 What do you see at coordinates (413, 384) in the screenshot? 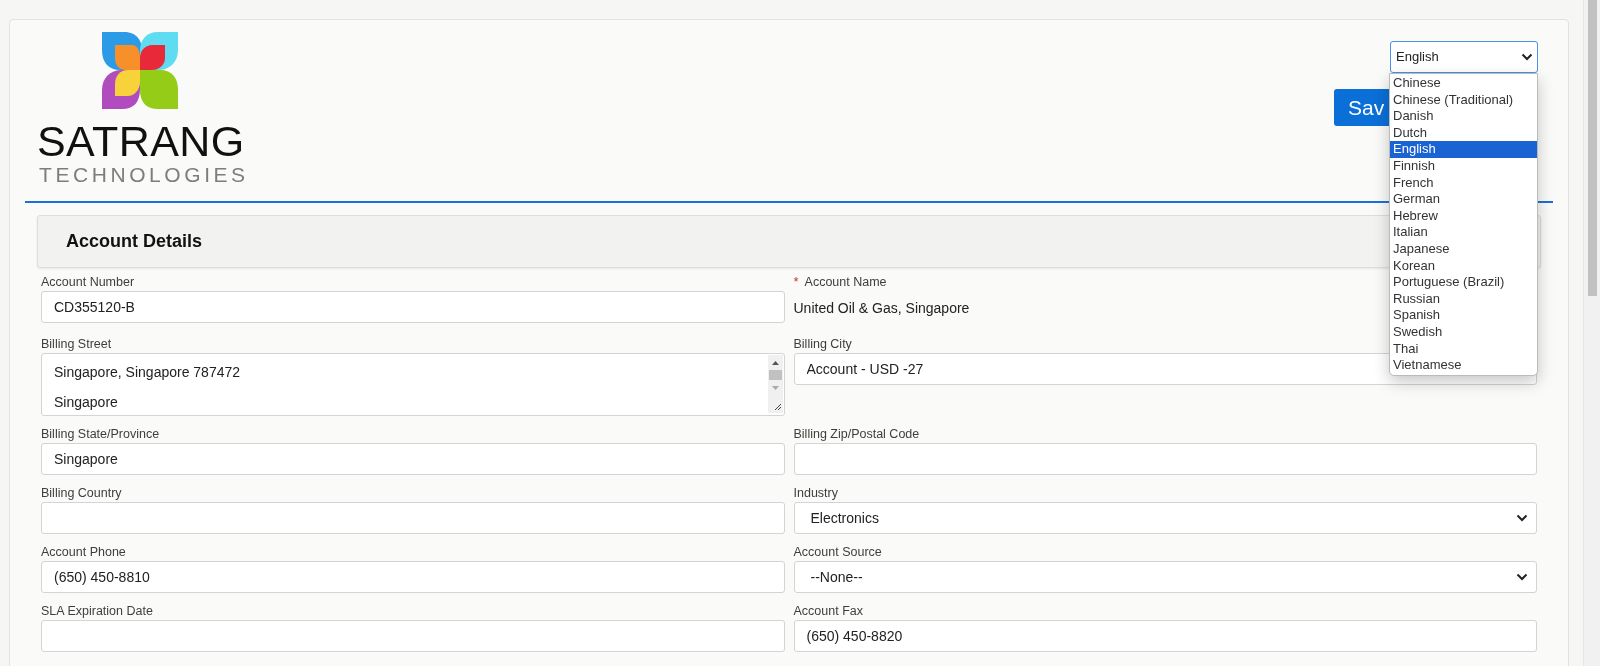
I see `textarea-field: Singapore, Singapore 787472 Singapore` at bounding box center [413, 384].